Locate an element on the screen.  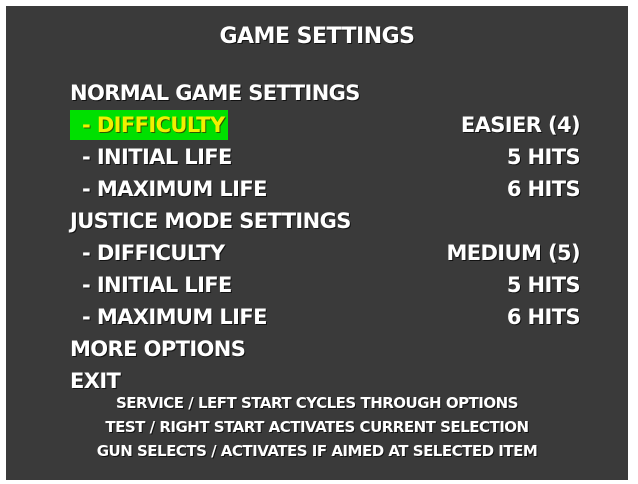
normal-maximum-life-option: - MAXIMUM LIFE 6 HITS is located at coordinates (317, 189).